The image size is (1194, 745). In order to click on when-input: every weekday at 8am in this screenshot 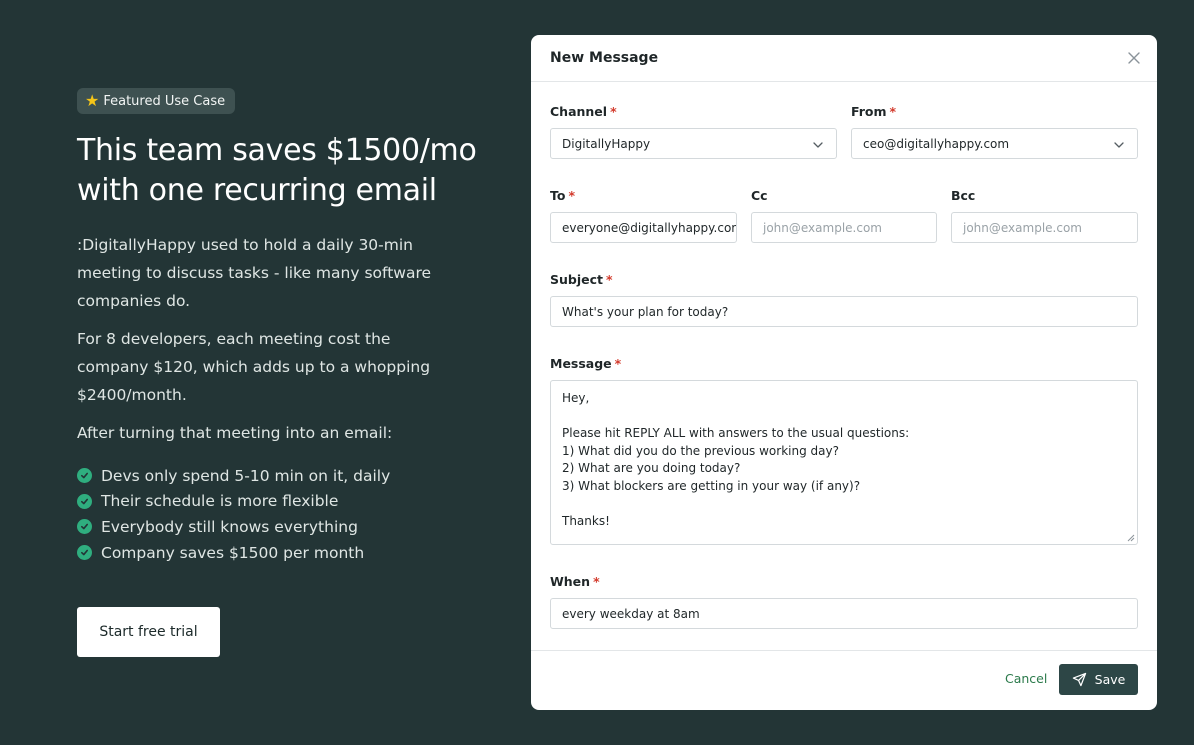, I will do `click(844, 613)`.